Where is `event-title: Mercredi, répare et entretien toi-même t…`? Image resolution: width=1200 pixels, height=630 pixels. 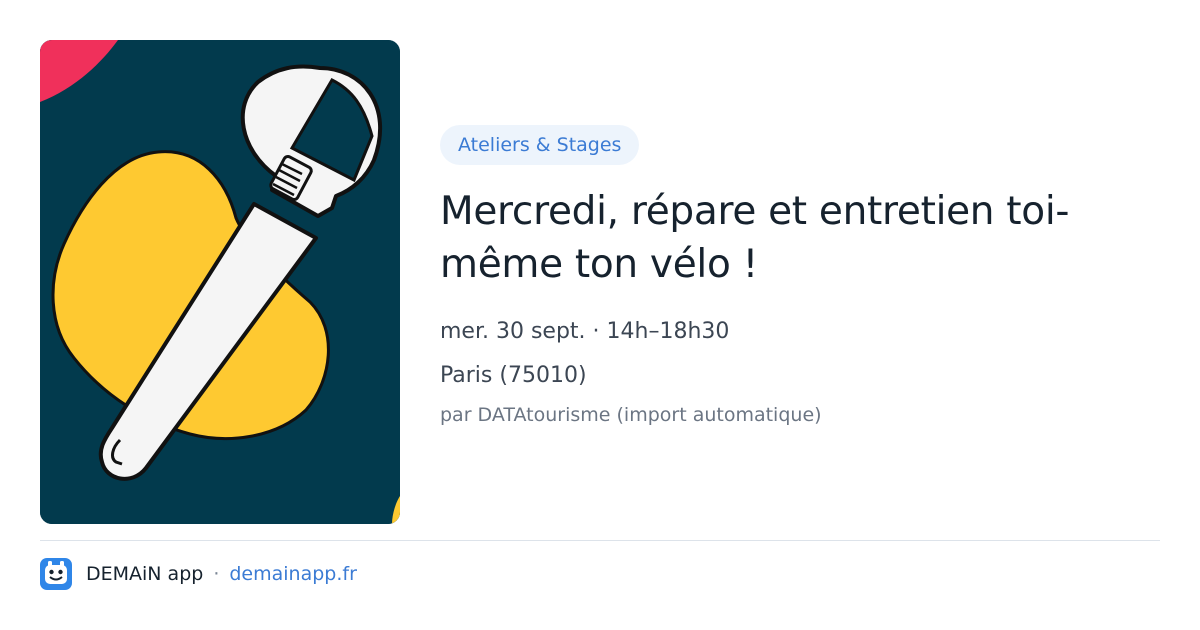 event-title: Mercredi, répare et entretien toi-même t… is located at coordinates (800, 238).